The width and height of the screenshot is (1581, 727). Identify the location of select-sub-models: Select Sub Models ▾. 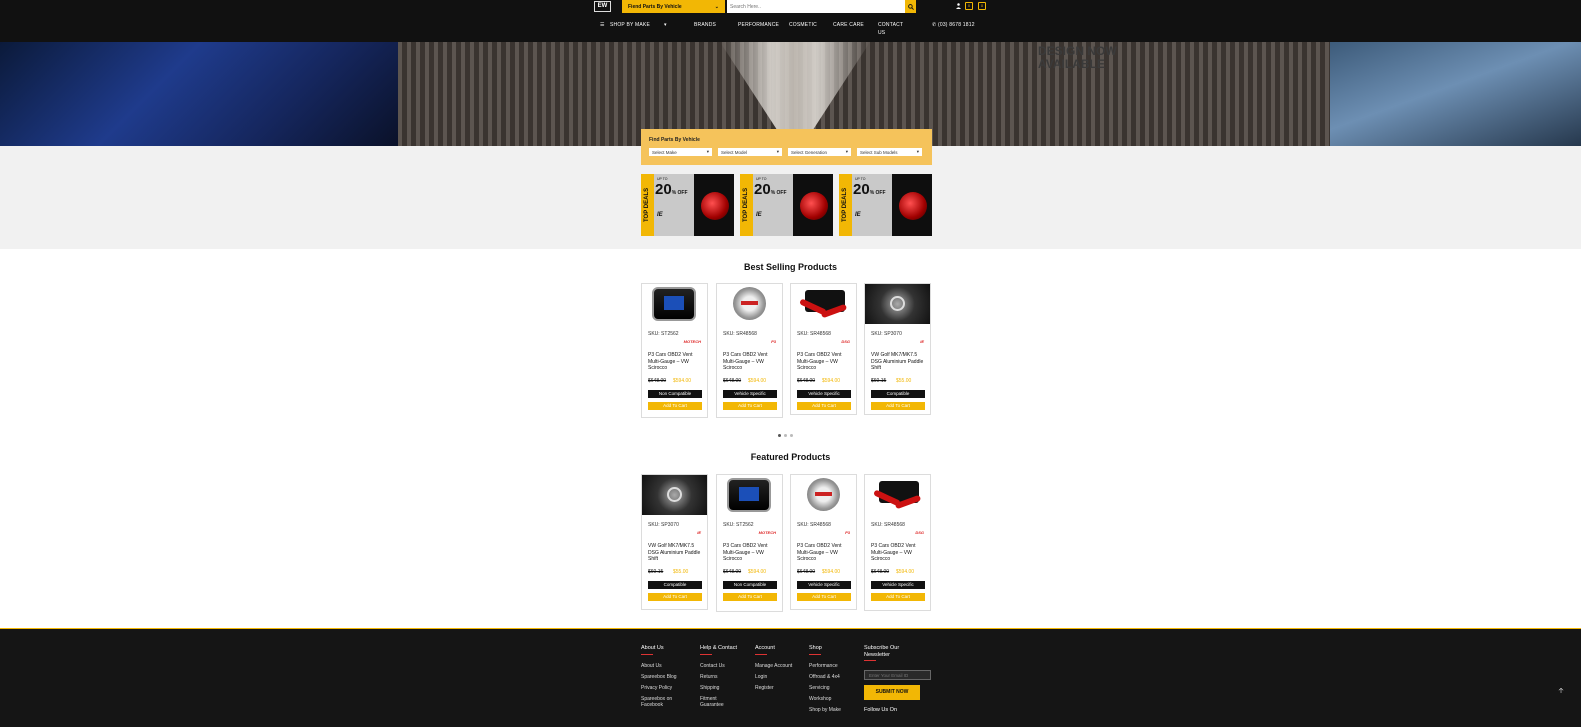
(889, 152).